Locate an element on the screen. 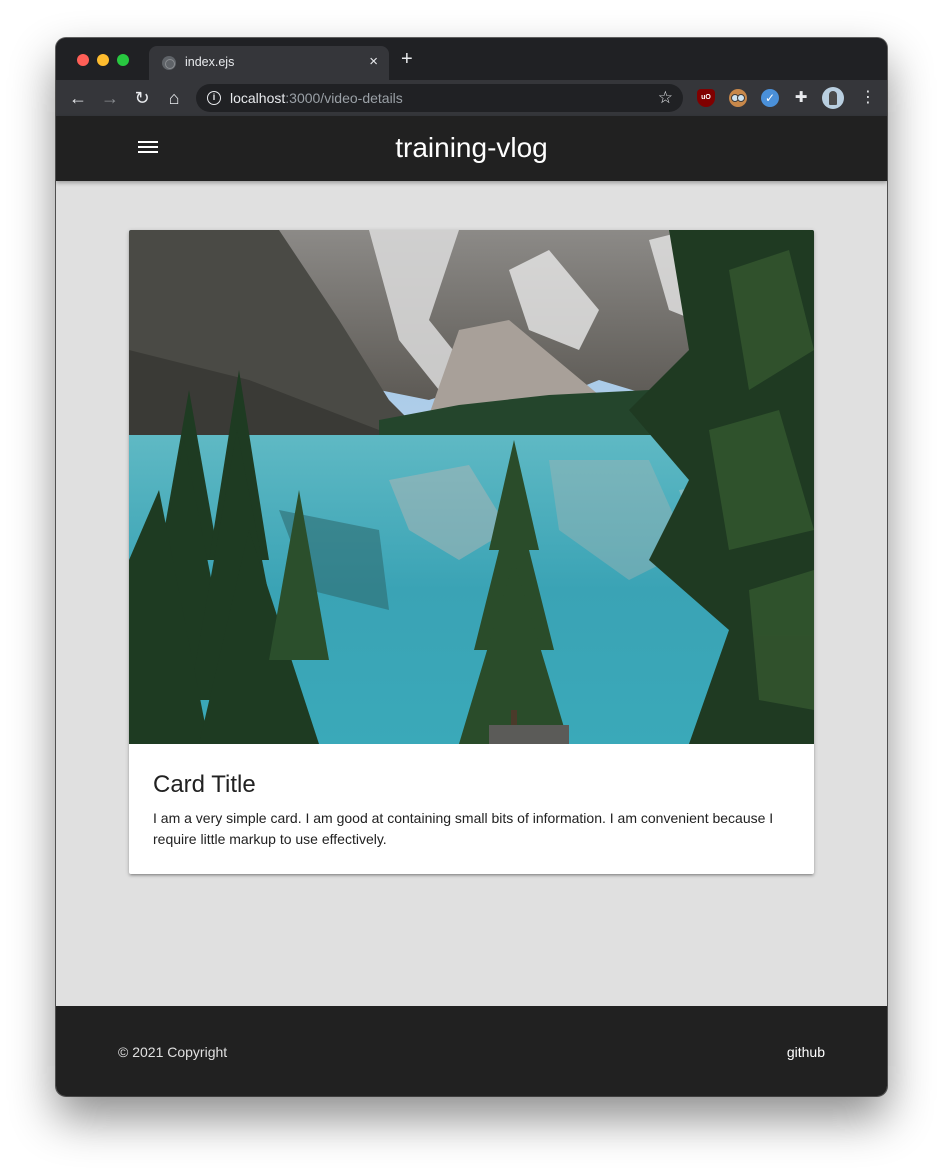 The width and height of the screenshot is (943, 1170). check-extension-icon: ✓ is located at coordinates (770, 98).